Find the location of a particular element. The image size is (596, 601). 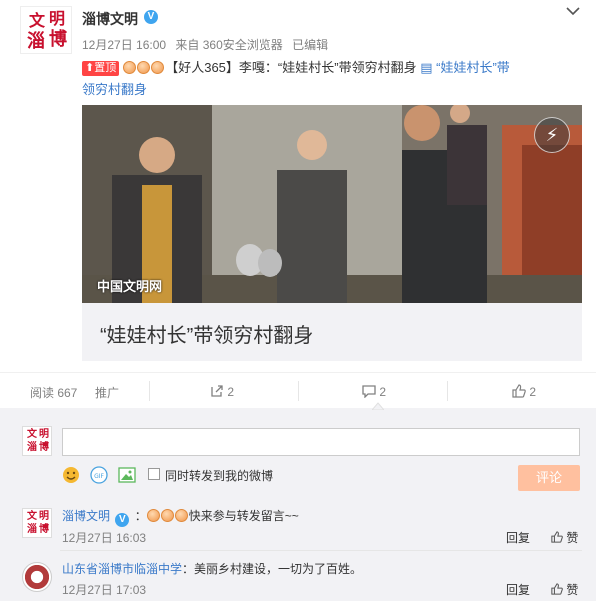

link-card-title: “娃娃村长”带领穷村翻身 is located at coordinates (207, 336).